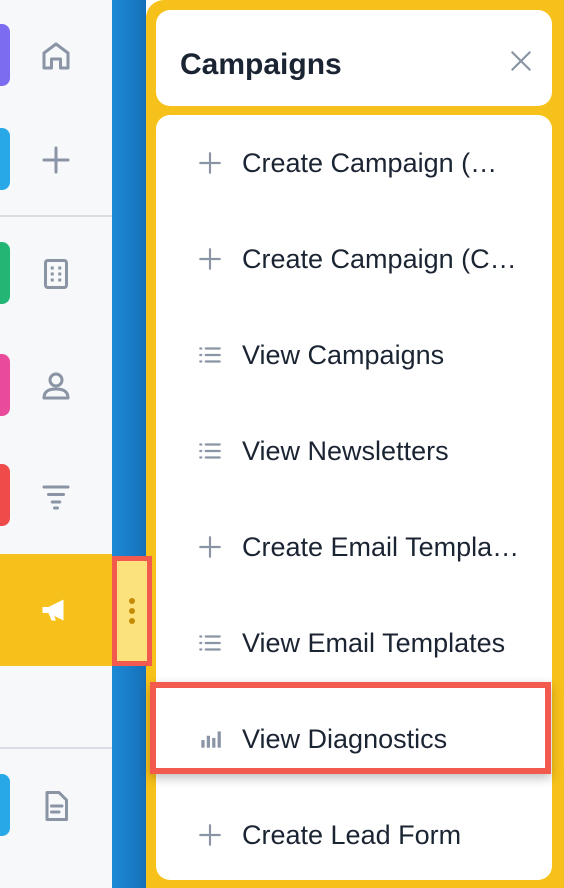 This screenshot has height=888, width=564. Describe the element at coordinates (53, 610) in the screenshot. I see `megaphone-icon` at that location.